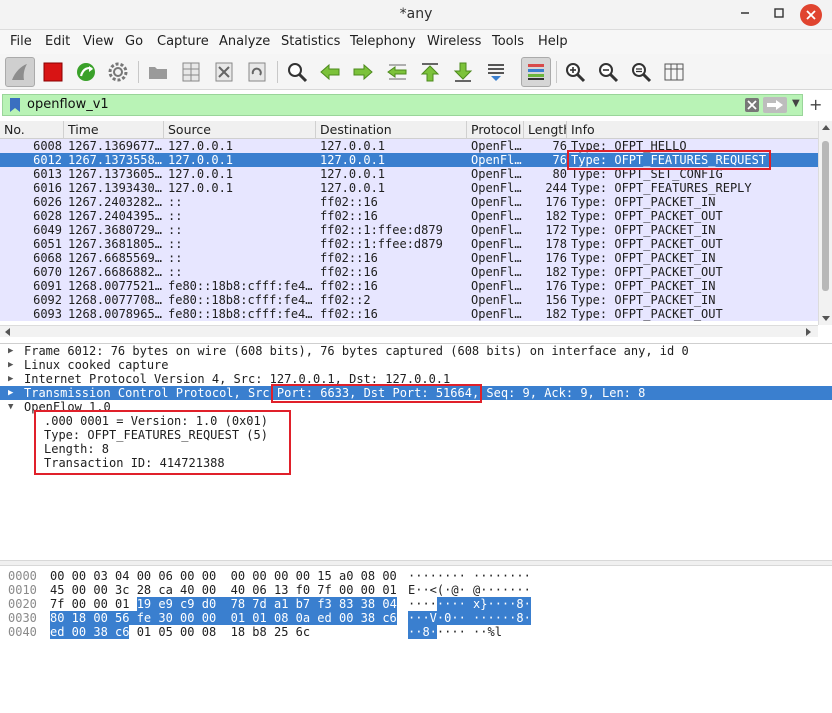 The width and height of the screenshot is (832, 713). Describe the element at coordinates (201, 174) in the screenshot. I see `cell-source: 127.0.0.1` at that location.